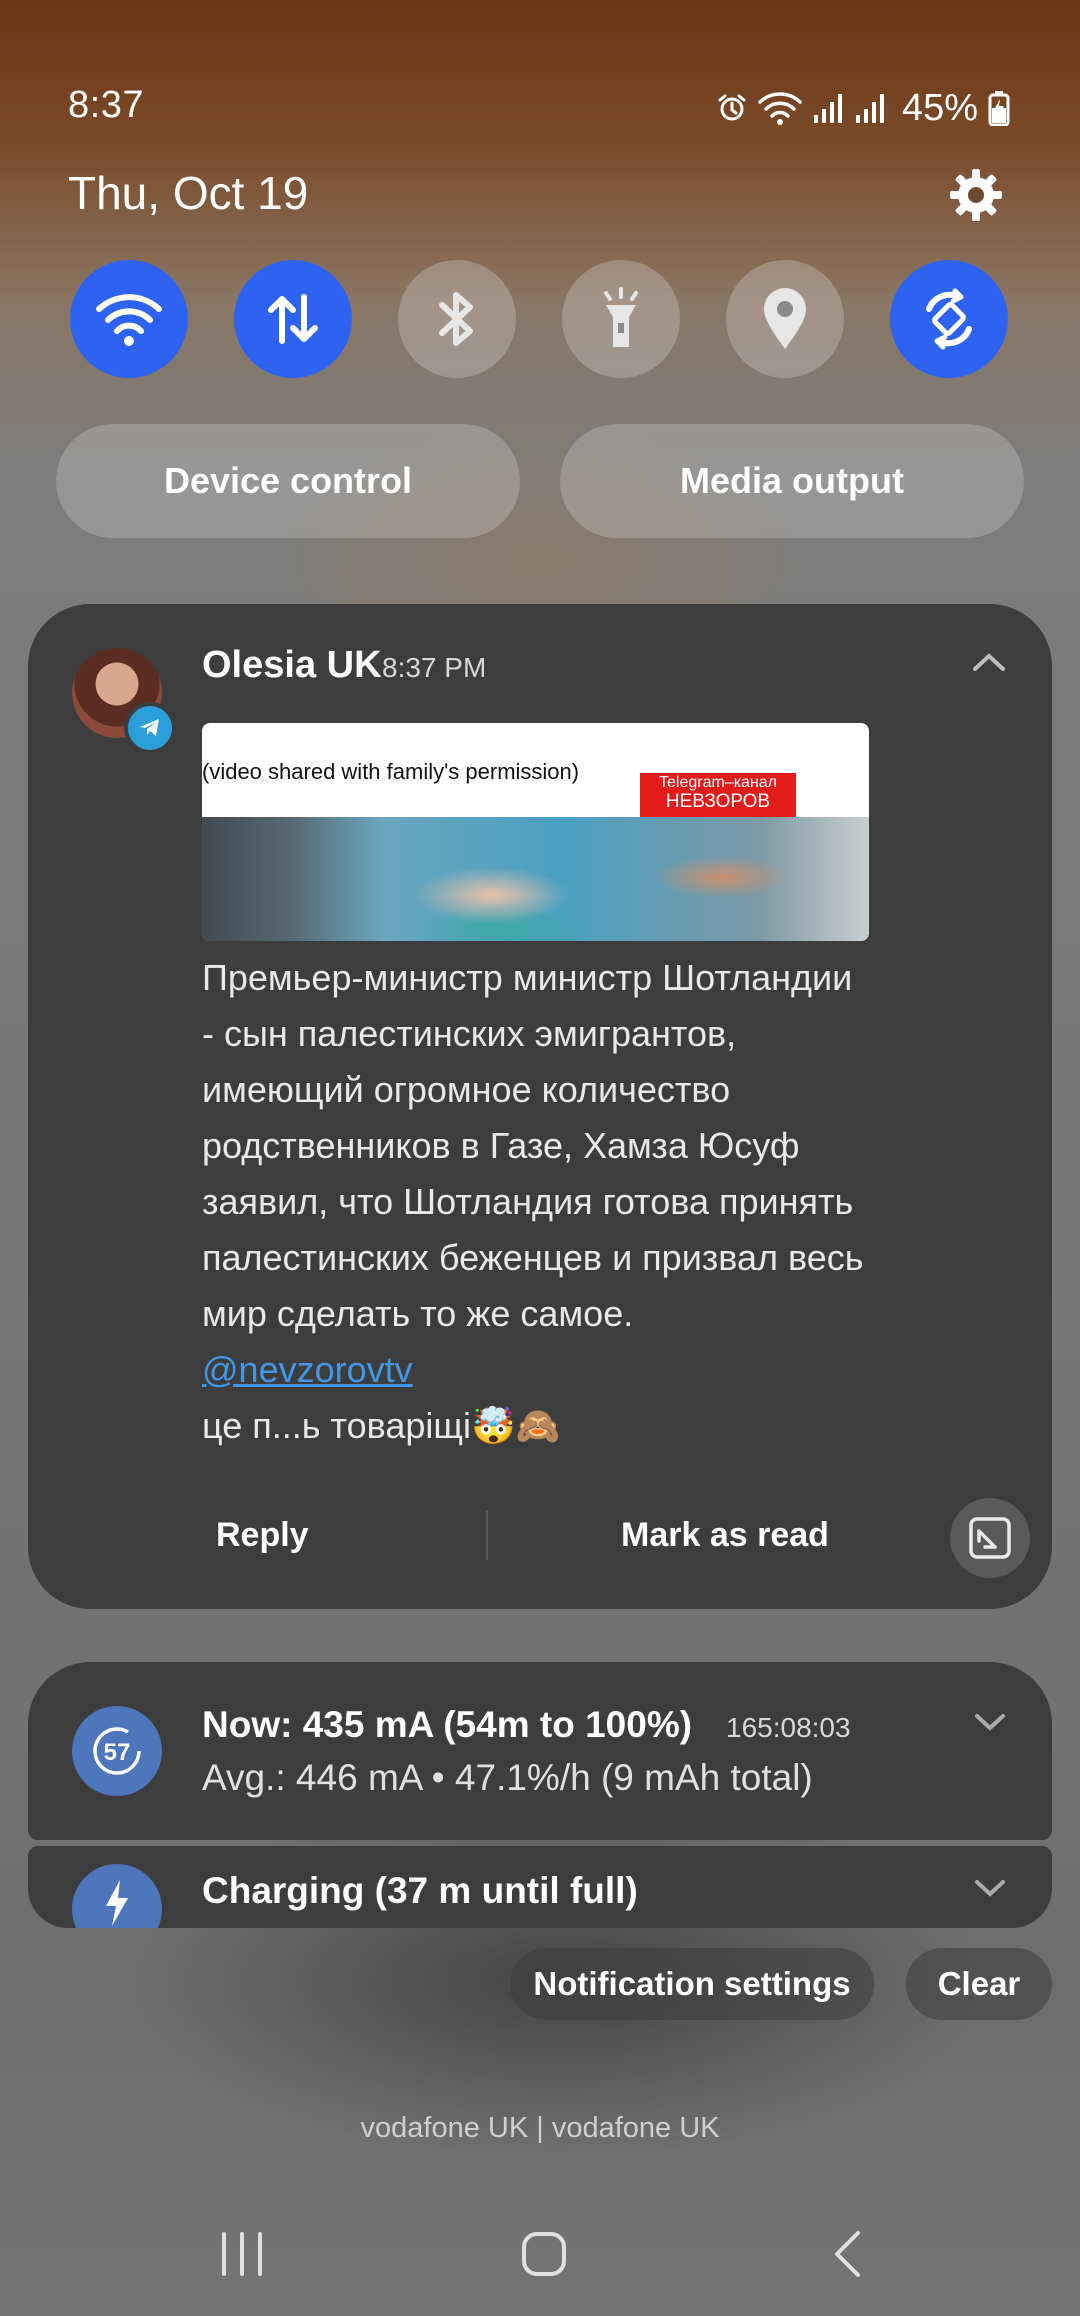 Image resolution: width=1080 pixels, height=2316 pixels. I want to click on telegram-icon, so click(149, 727).